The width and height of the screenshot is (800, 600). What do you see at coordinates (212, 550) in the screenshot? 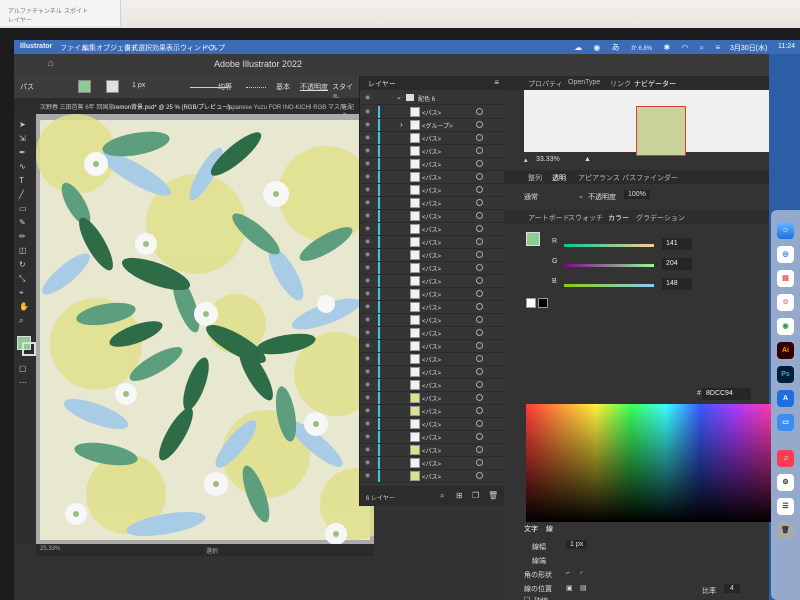
I see `status-mode: 選択` at bounding box center [212, 550].